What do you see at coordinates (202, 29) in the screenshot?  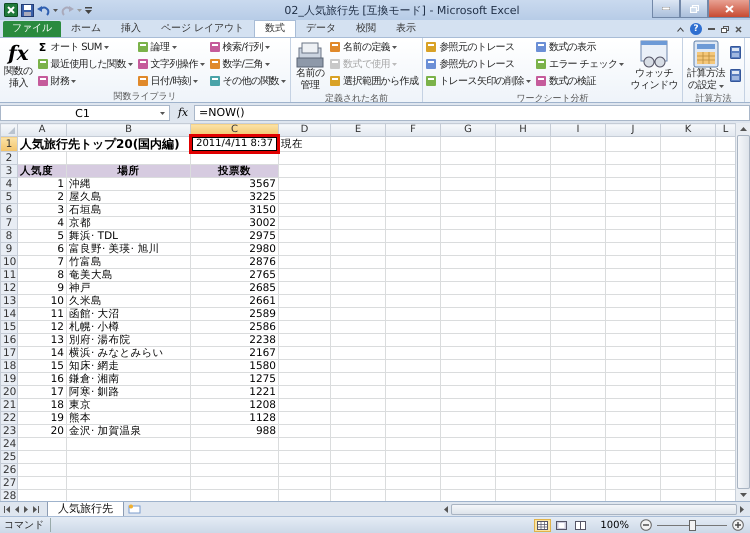 I see `ribbon-tab: ページ レイアウト` at bounding box center [202, 29].